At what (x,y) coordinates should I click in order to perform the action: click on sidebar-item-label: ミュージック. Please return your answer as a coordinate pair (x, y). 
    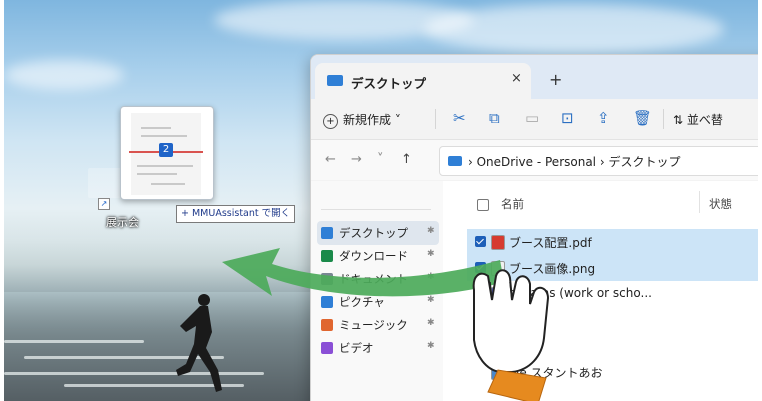
    Looking at the image, I should click on (373, 325).